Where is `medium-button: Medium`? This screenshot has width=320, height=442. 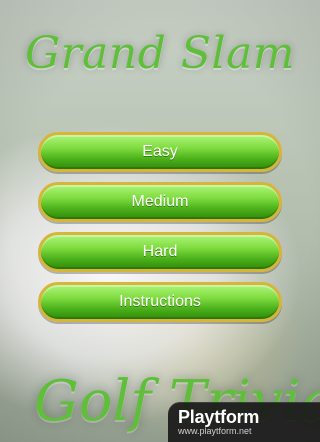 medium-button: Medium is located at coordinates (160, 202).